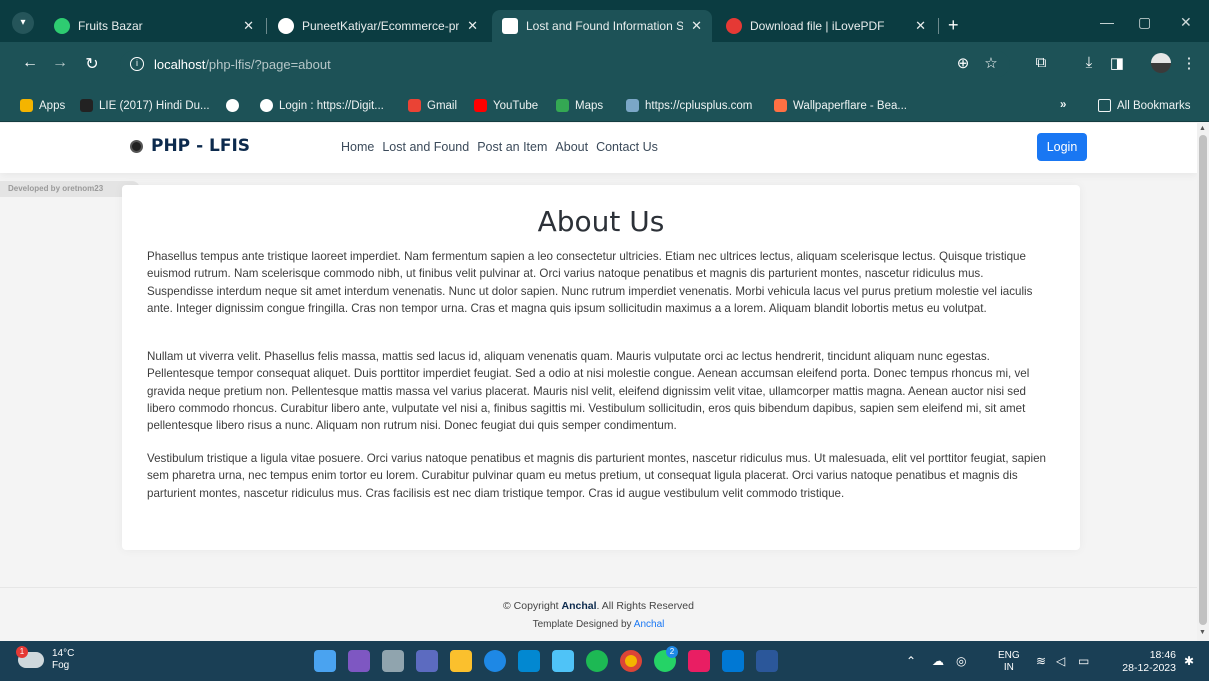  Describe the element at coordinates (1063, 105) in the screenshot. I see `bookmarks-overflow-icon: »` at that location.